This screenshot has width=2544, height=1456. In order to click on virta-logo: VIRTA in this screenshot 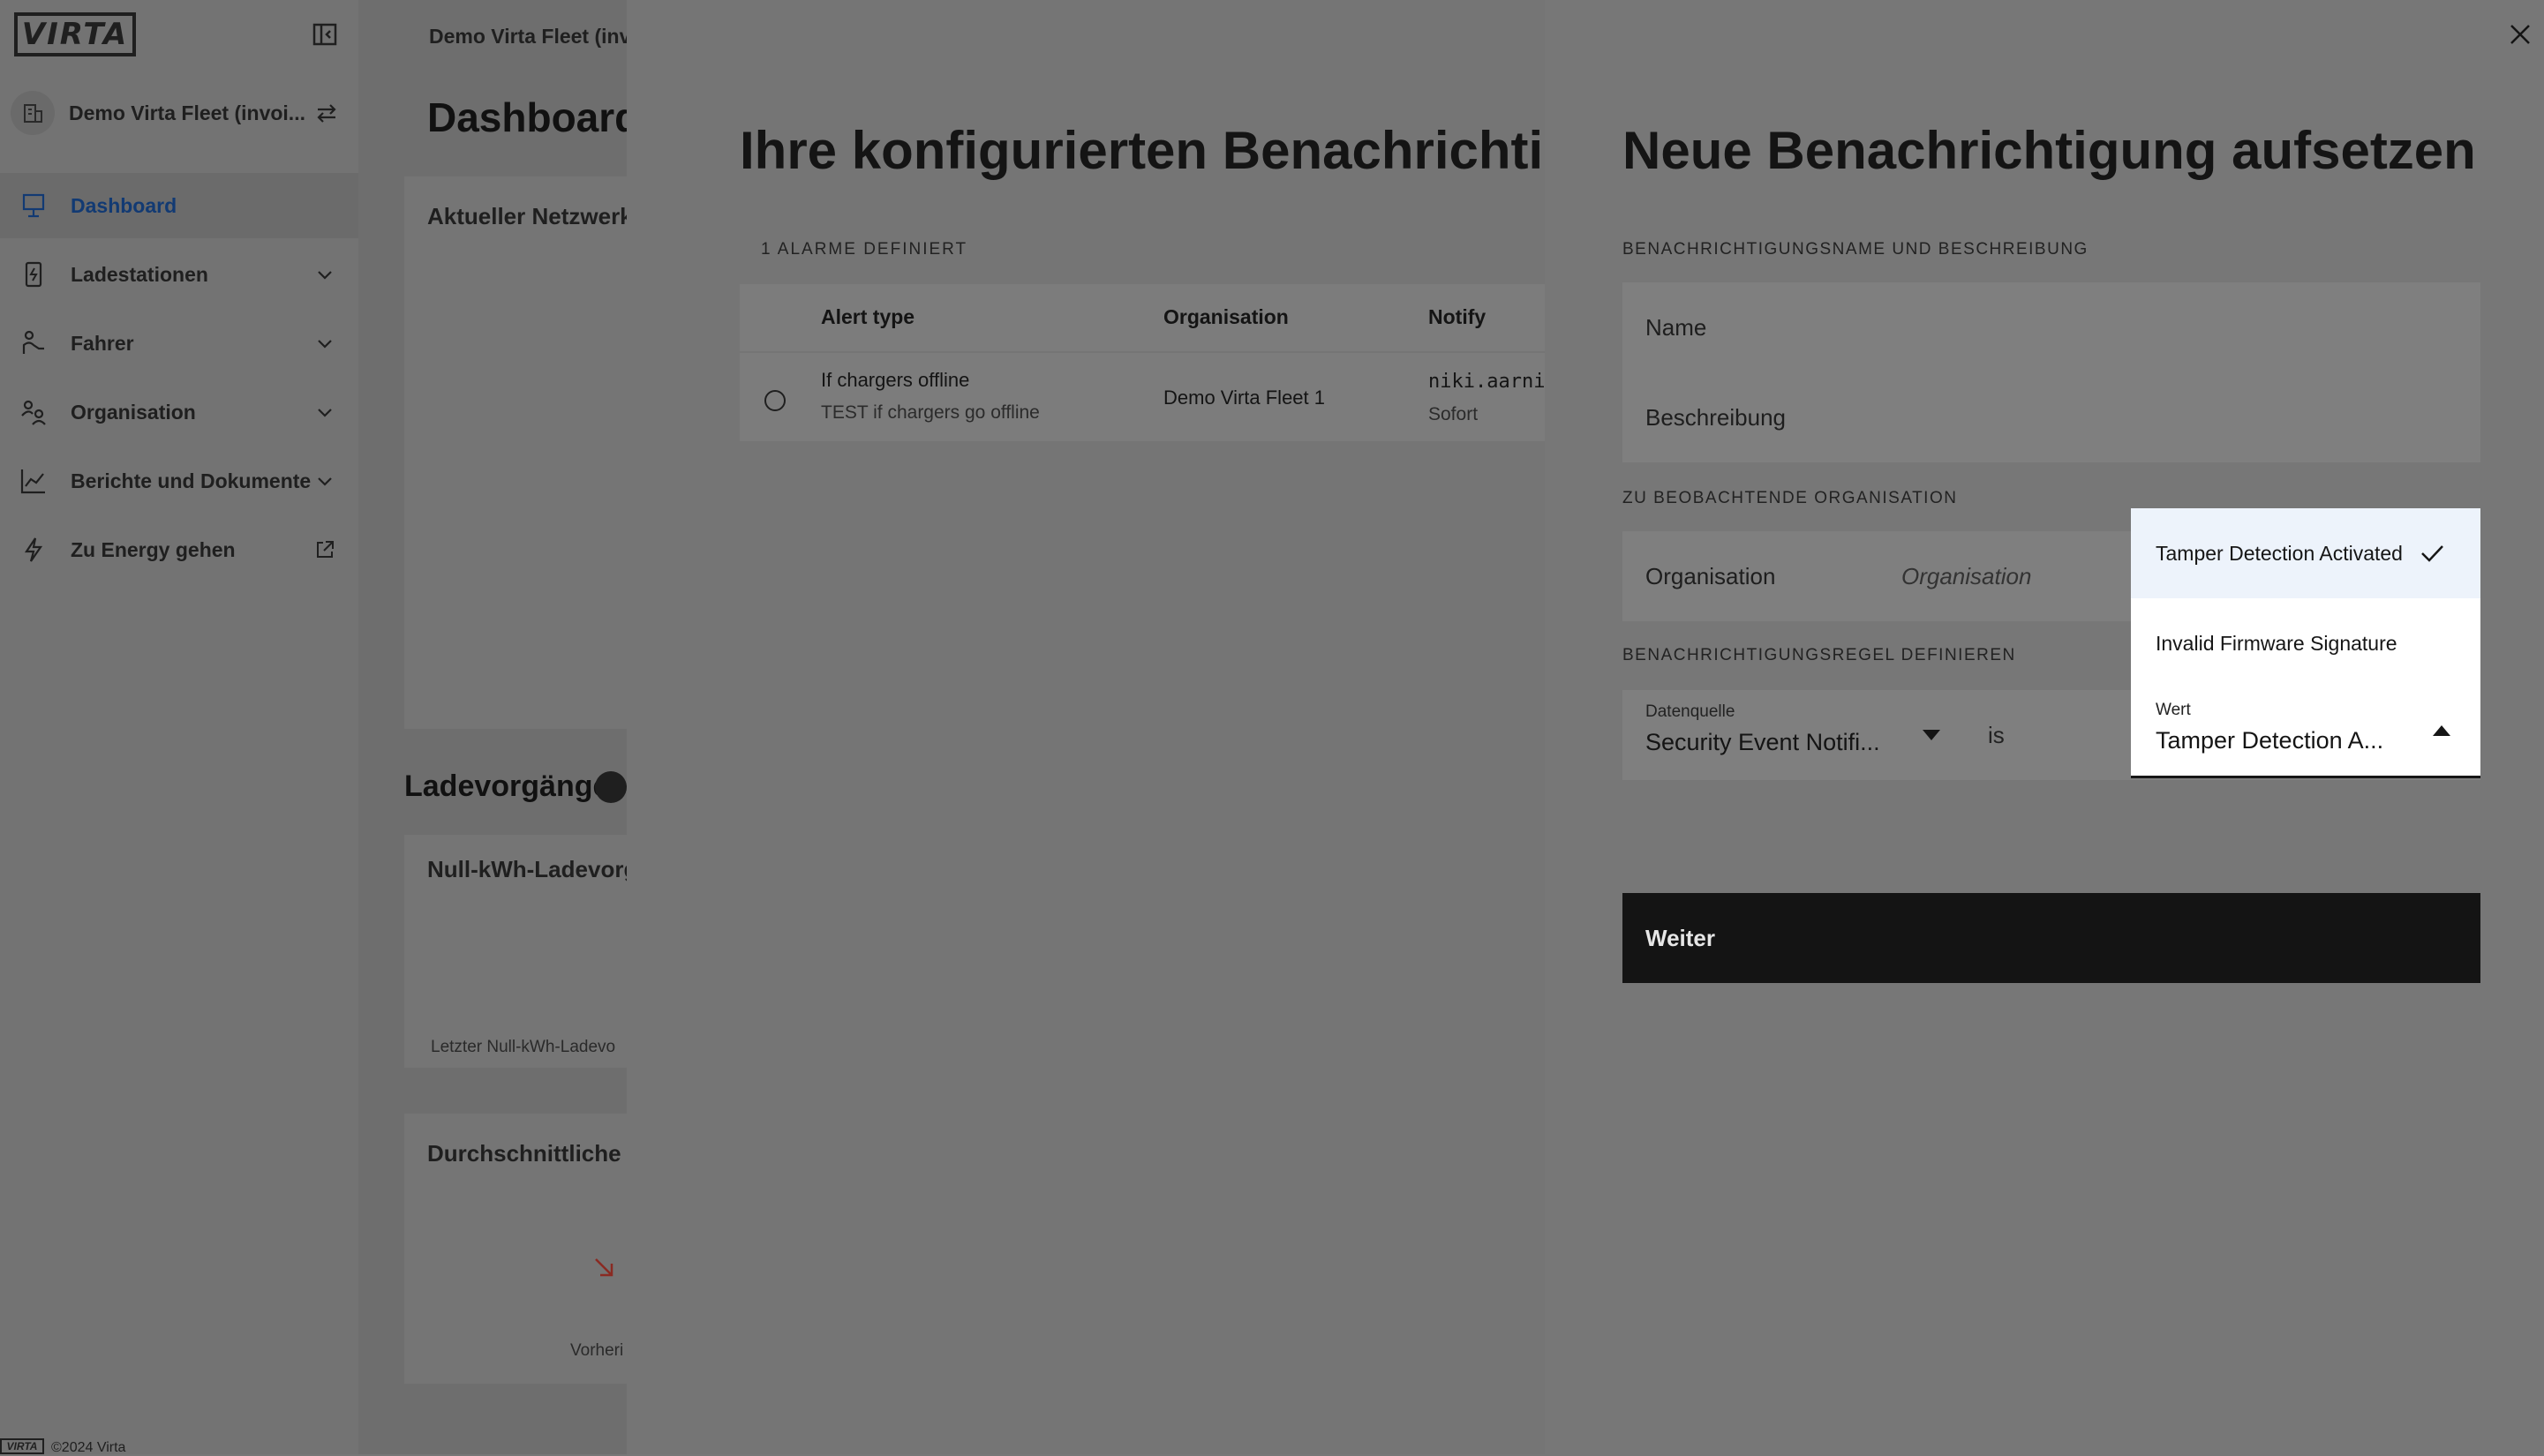, I will do `click(75, 34)`.